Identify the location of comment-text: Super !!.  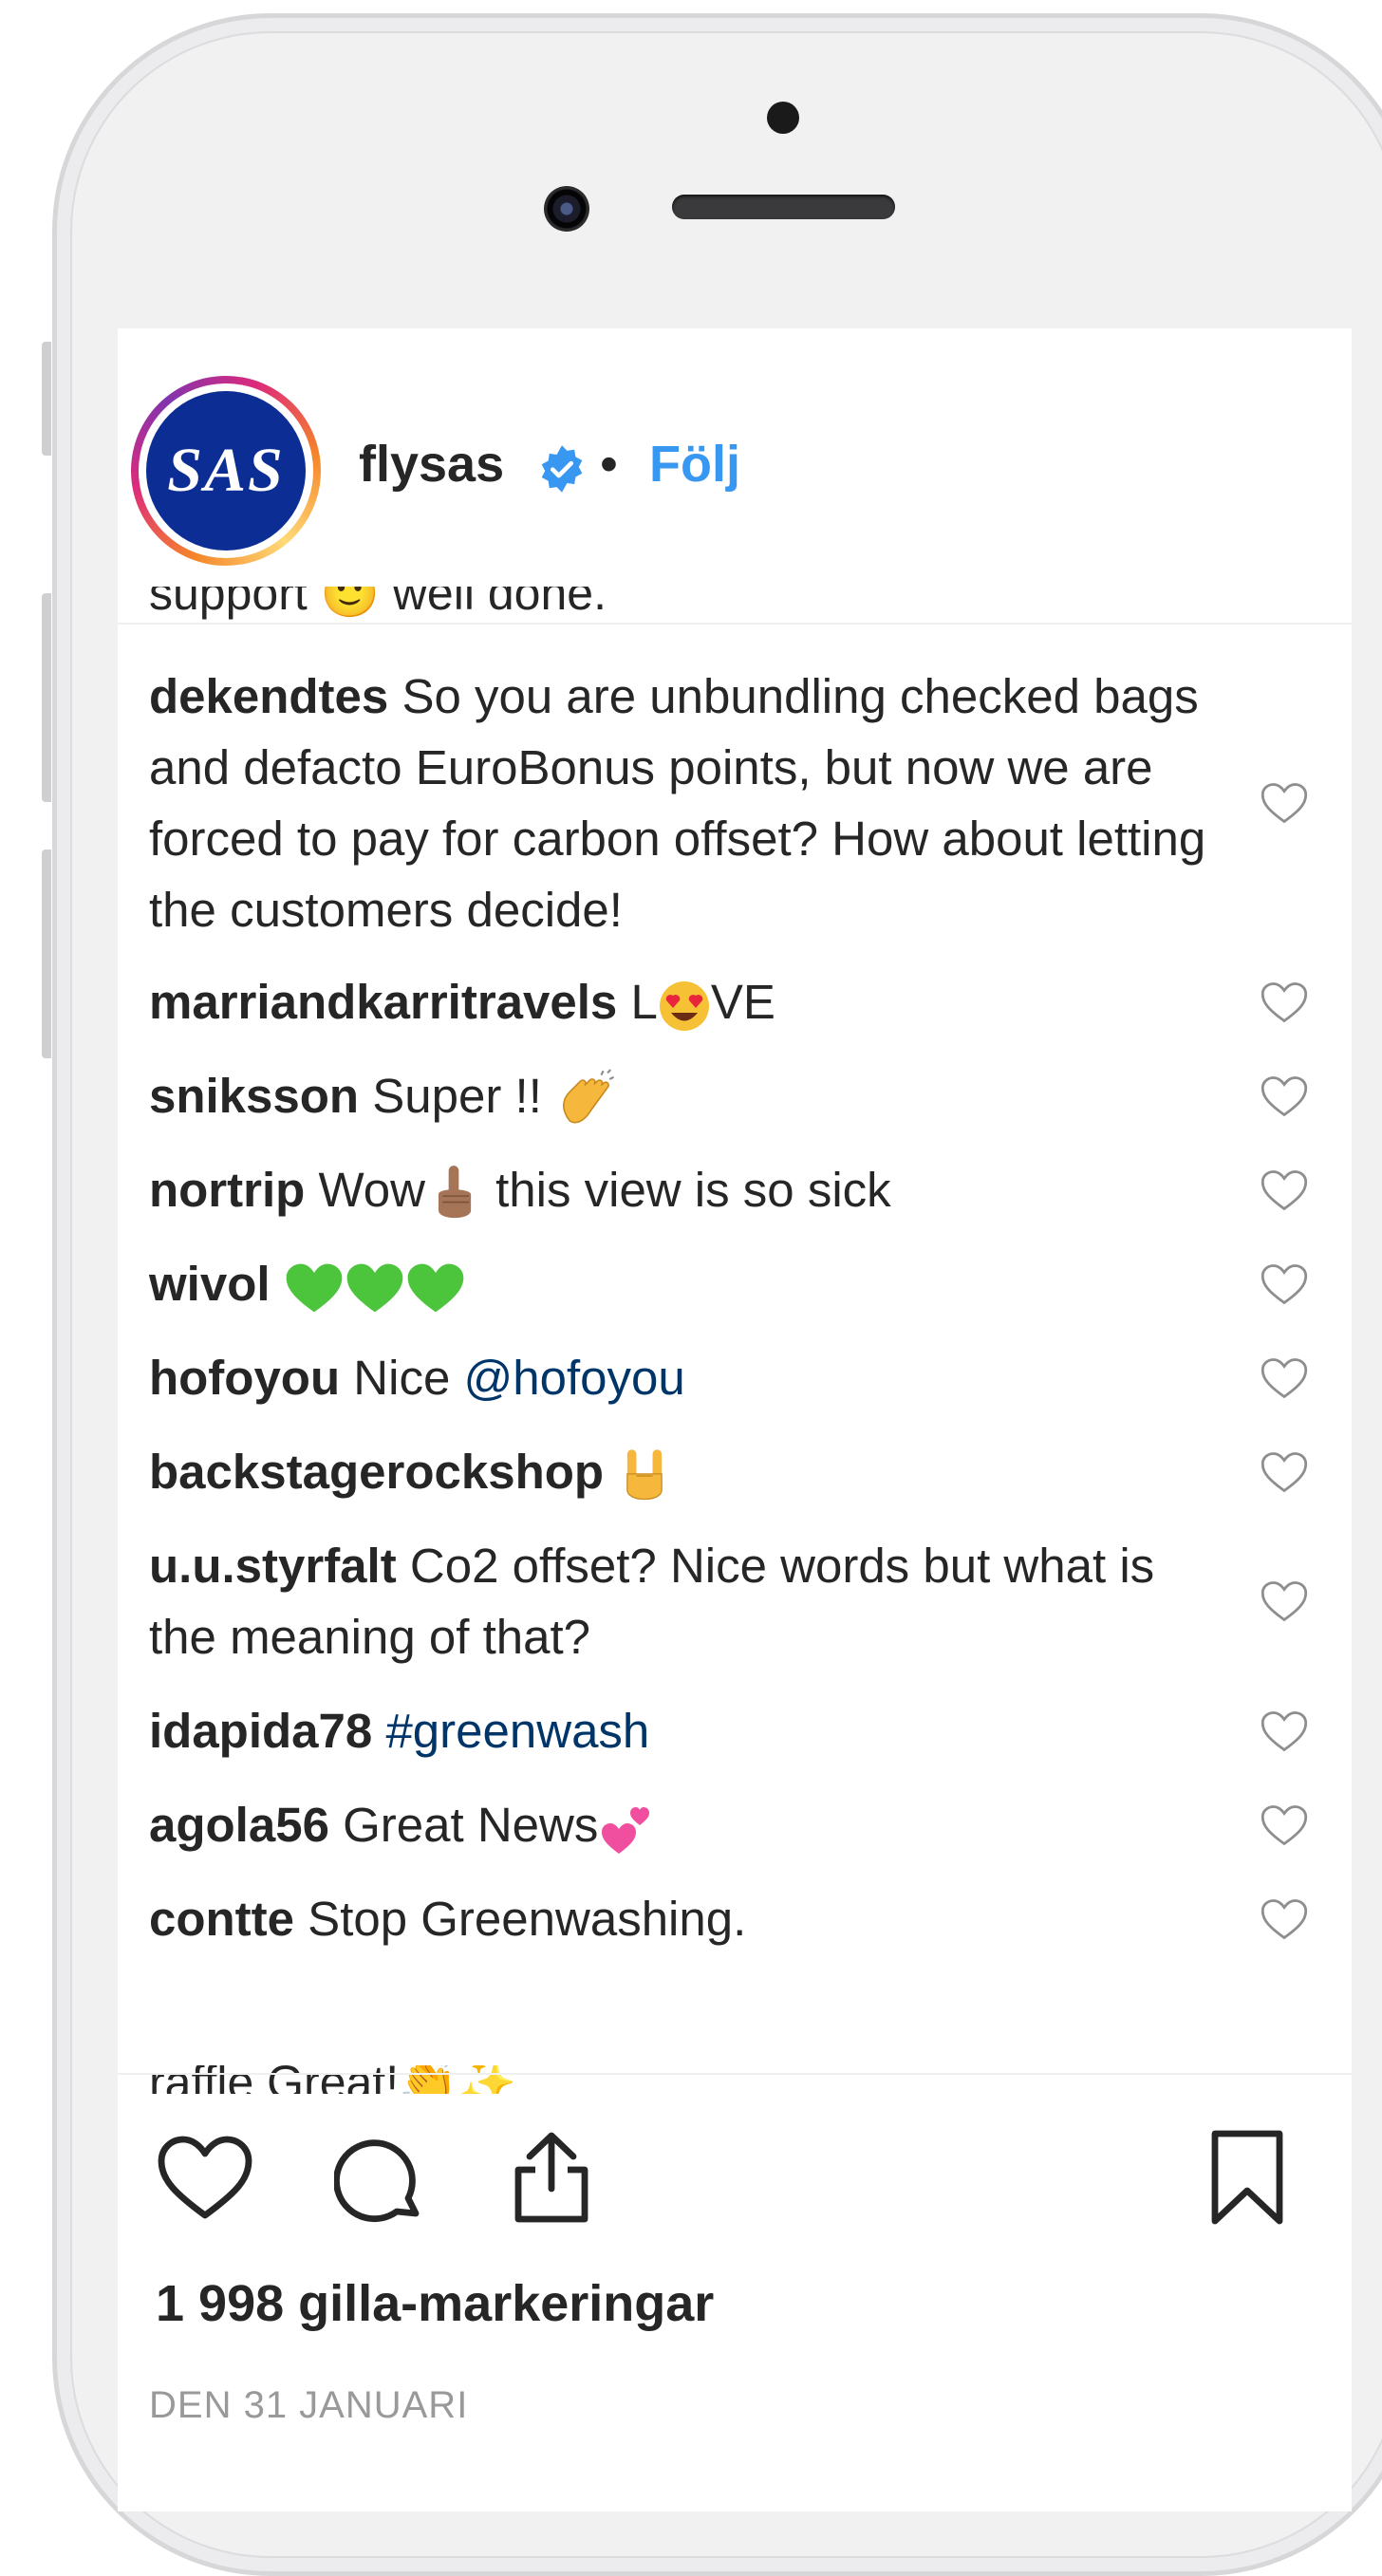
(457, 1096).